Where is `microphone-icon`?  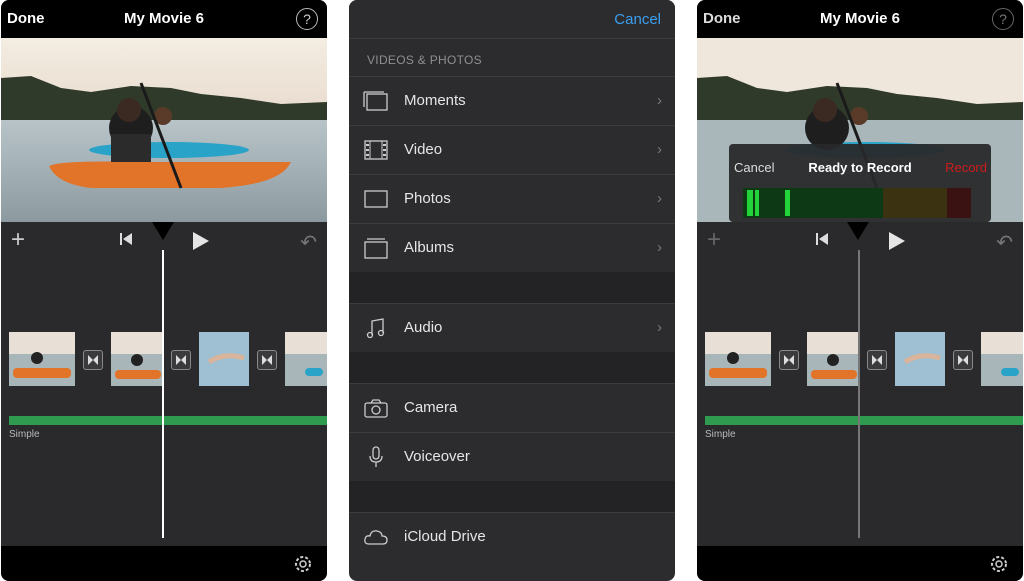
microphone-icon is located at coordinates (376, 456).